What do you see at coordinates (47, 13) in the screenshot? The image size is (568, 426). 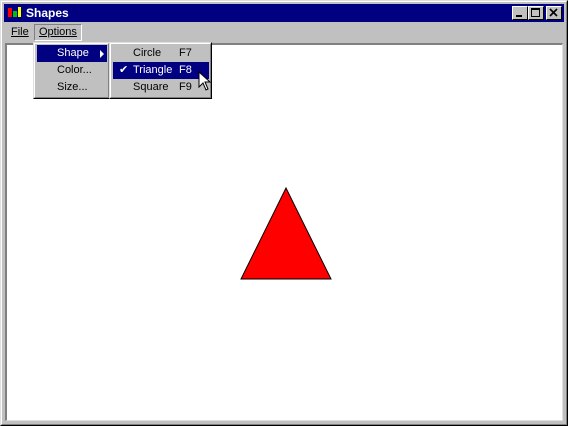 I see `window-title: Shapes` at bounding box center [47, 13].